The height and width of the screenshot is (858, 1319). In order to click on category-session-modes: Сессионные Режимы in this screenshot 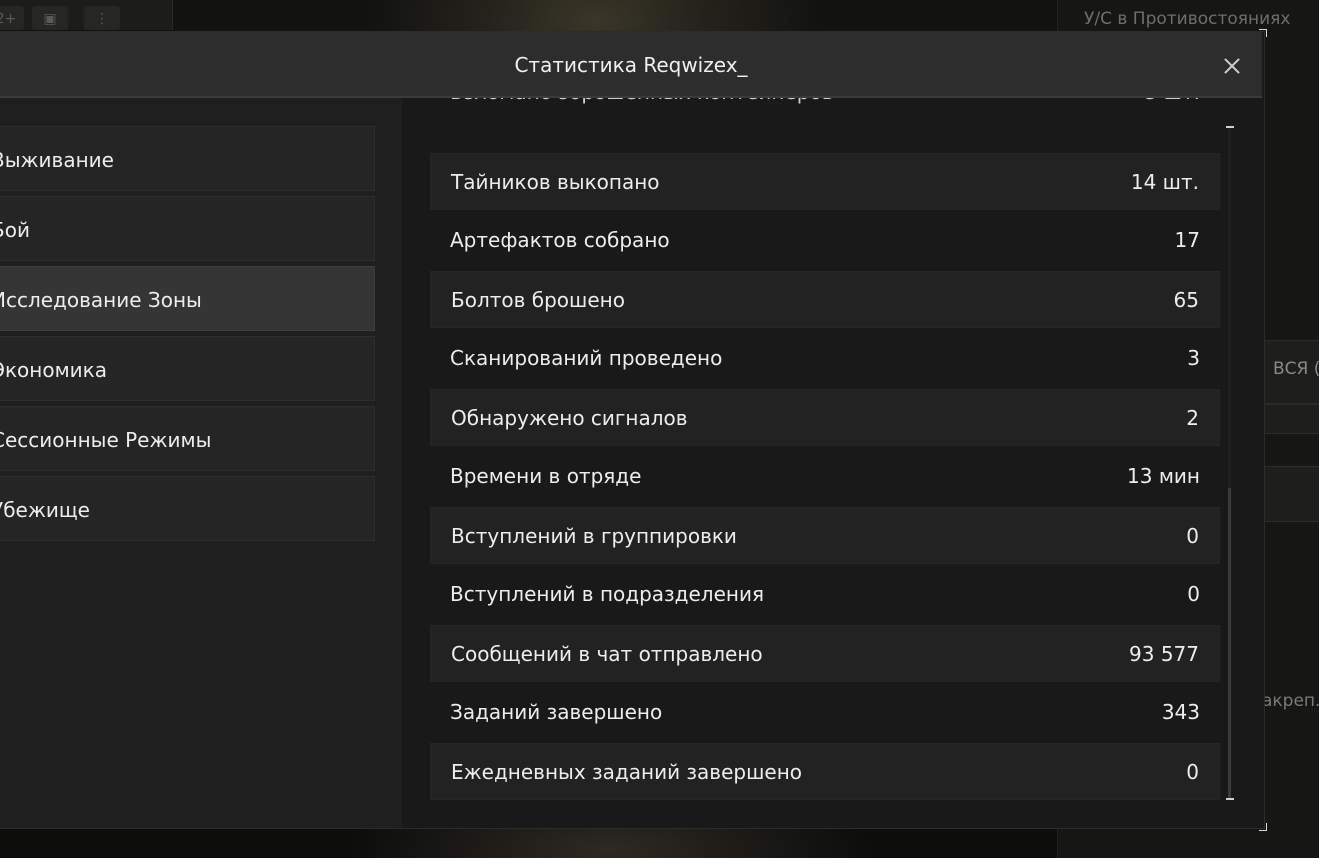, I will do `click(187, 438)`.